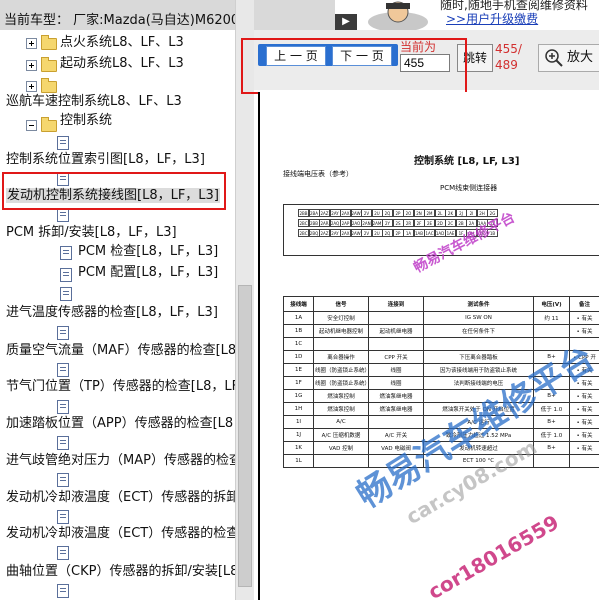  What do you see at coordinates (148, 273) in the screenshot?
I see `tree-item-pcm-config: PCM 配置[L8，LF，L3]` at bounding box center [148, 273].